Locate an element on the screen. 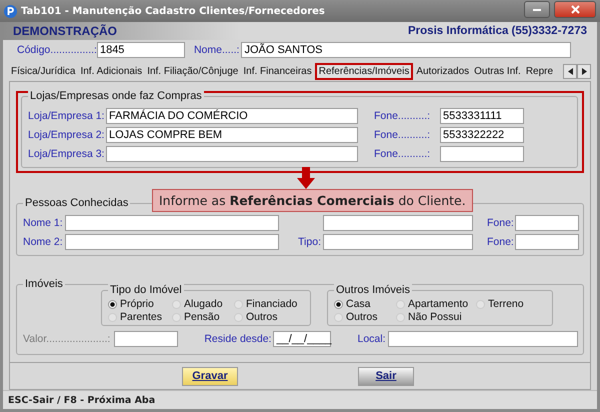  scroll-left-button is located at coordinates (570, 71).